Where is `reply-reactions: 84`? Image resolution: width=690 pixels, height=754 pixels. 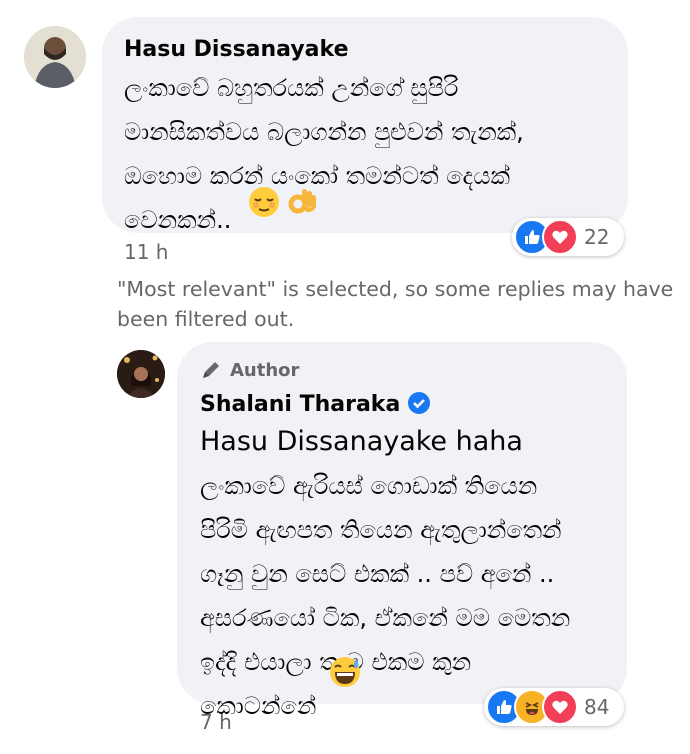 reply-reactions: 84 is located at coordinates (554, 707).